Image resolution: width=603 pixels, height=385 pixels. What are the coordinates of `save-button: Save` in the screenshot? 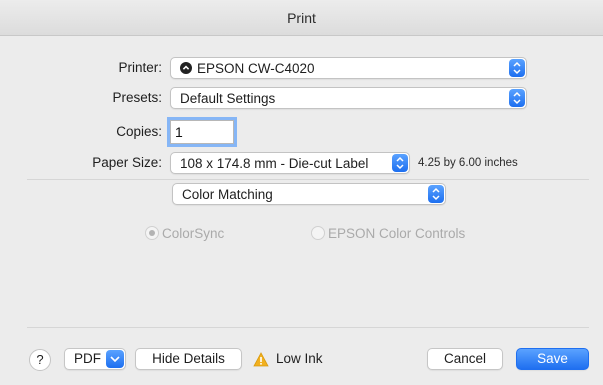 It's located at (552, 359).